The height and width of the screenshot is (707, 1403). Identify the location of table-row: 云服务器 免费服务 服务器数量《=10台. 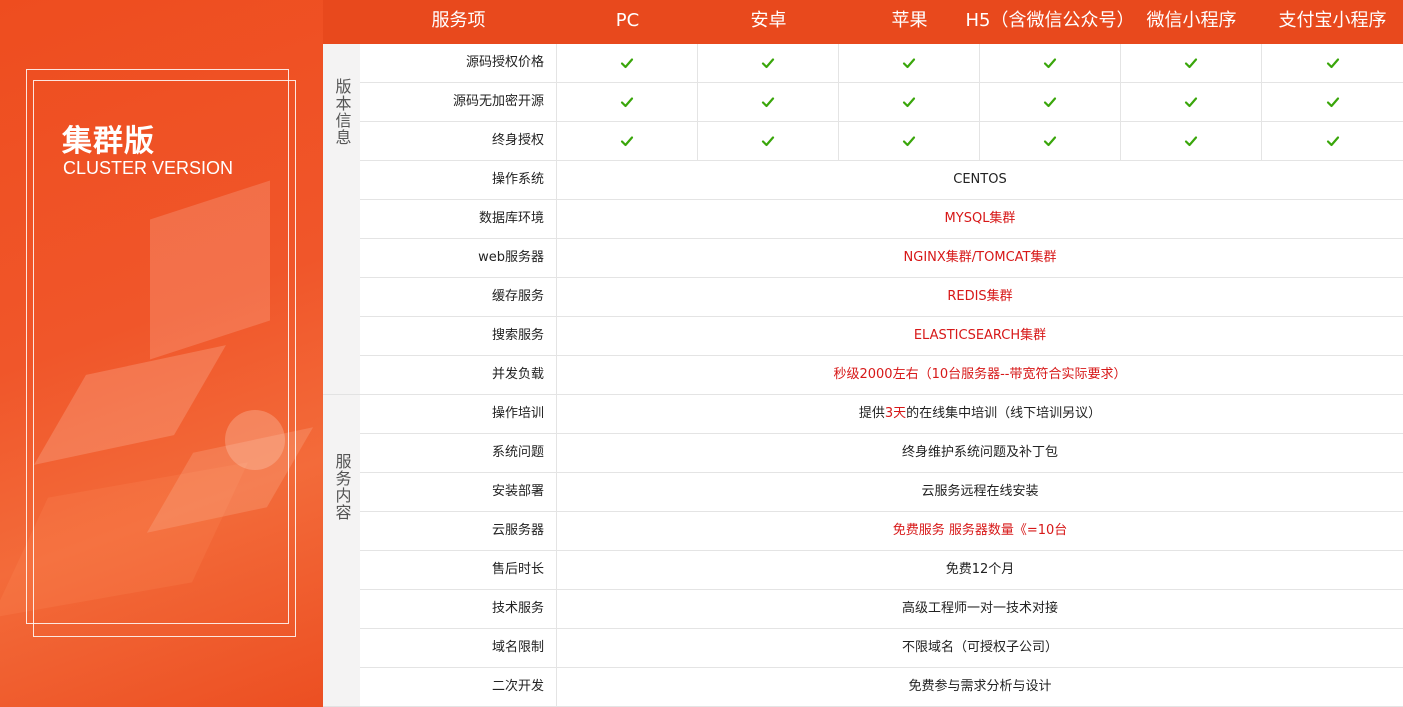
(881, 531).